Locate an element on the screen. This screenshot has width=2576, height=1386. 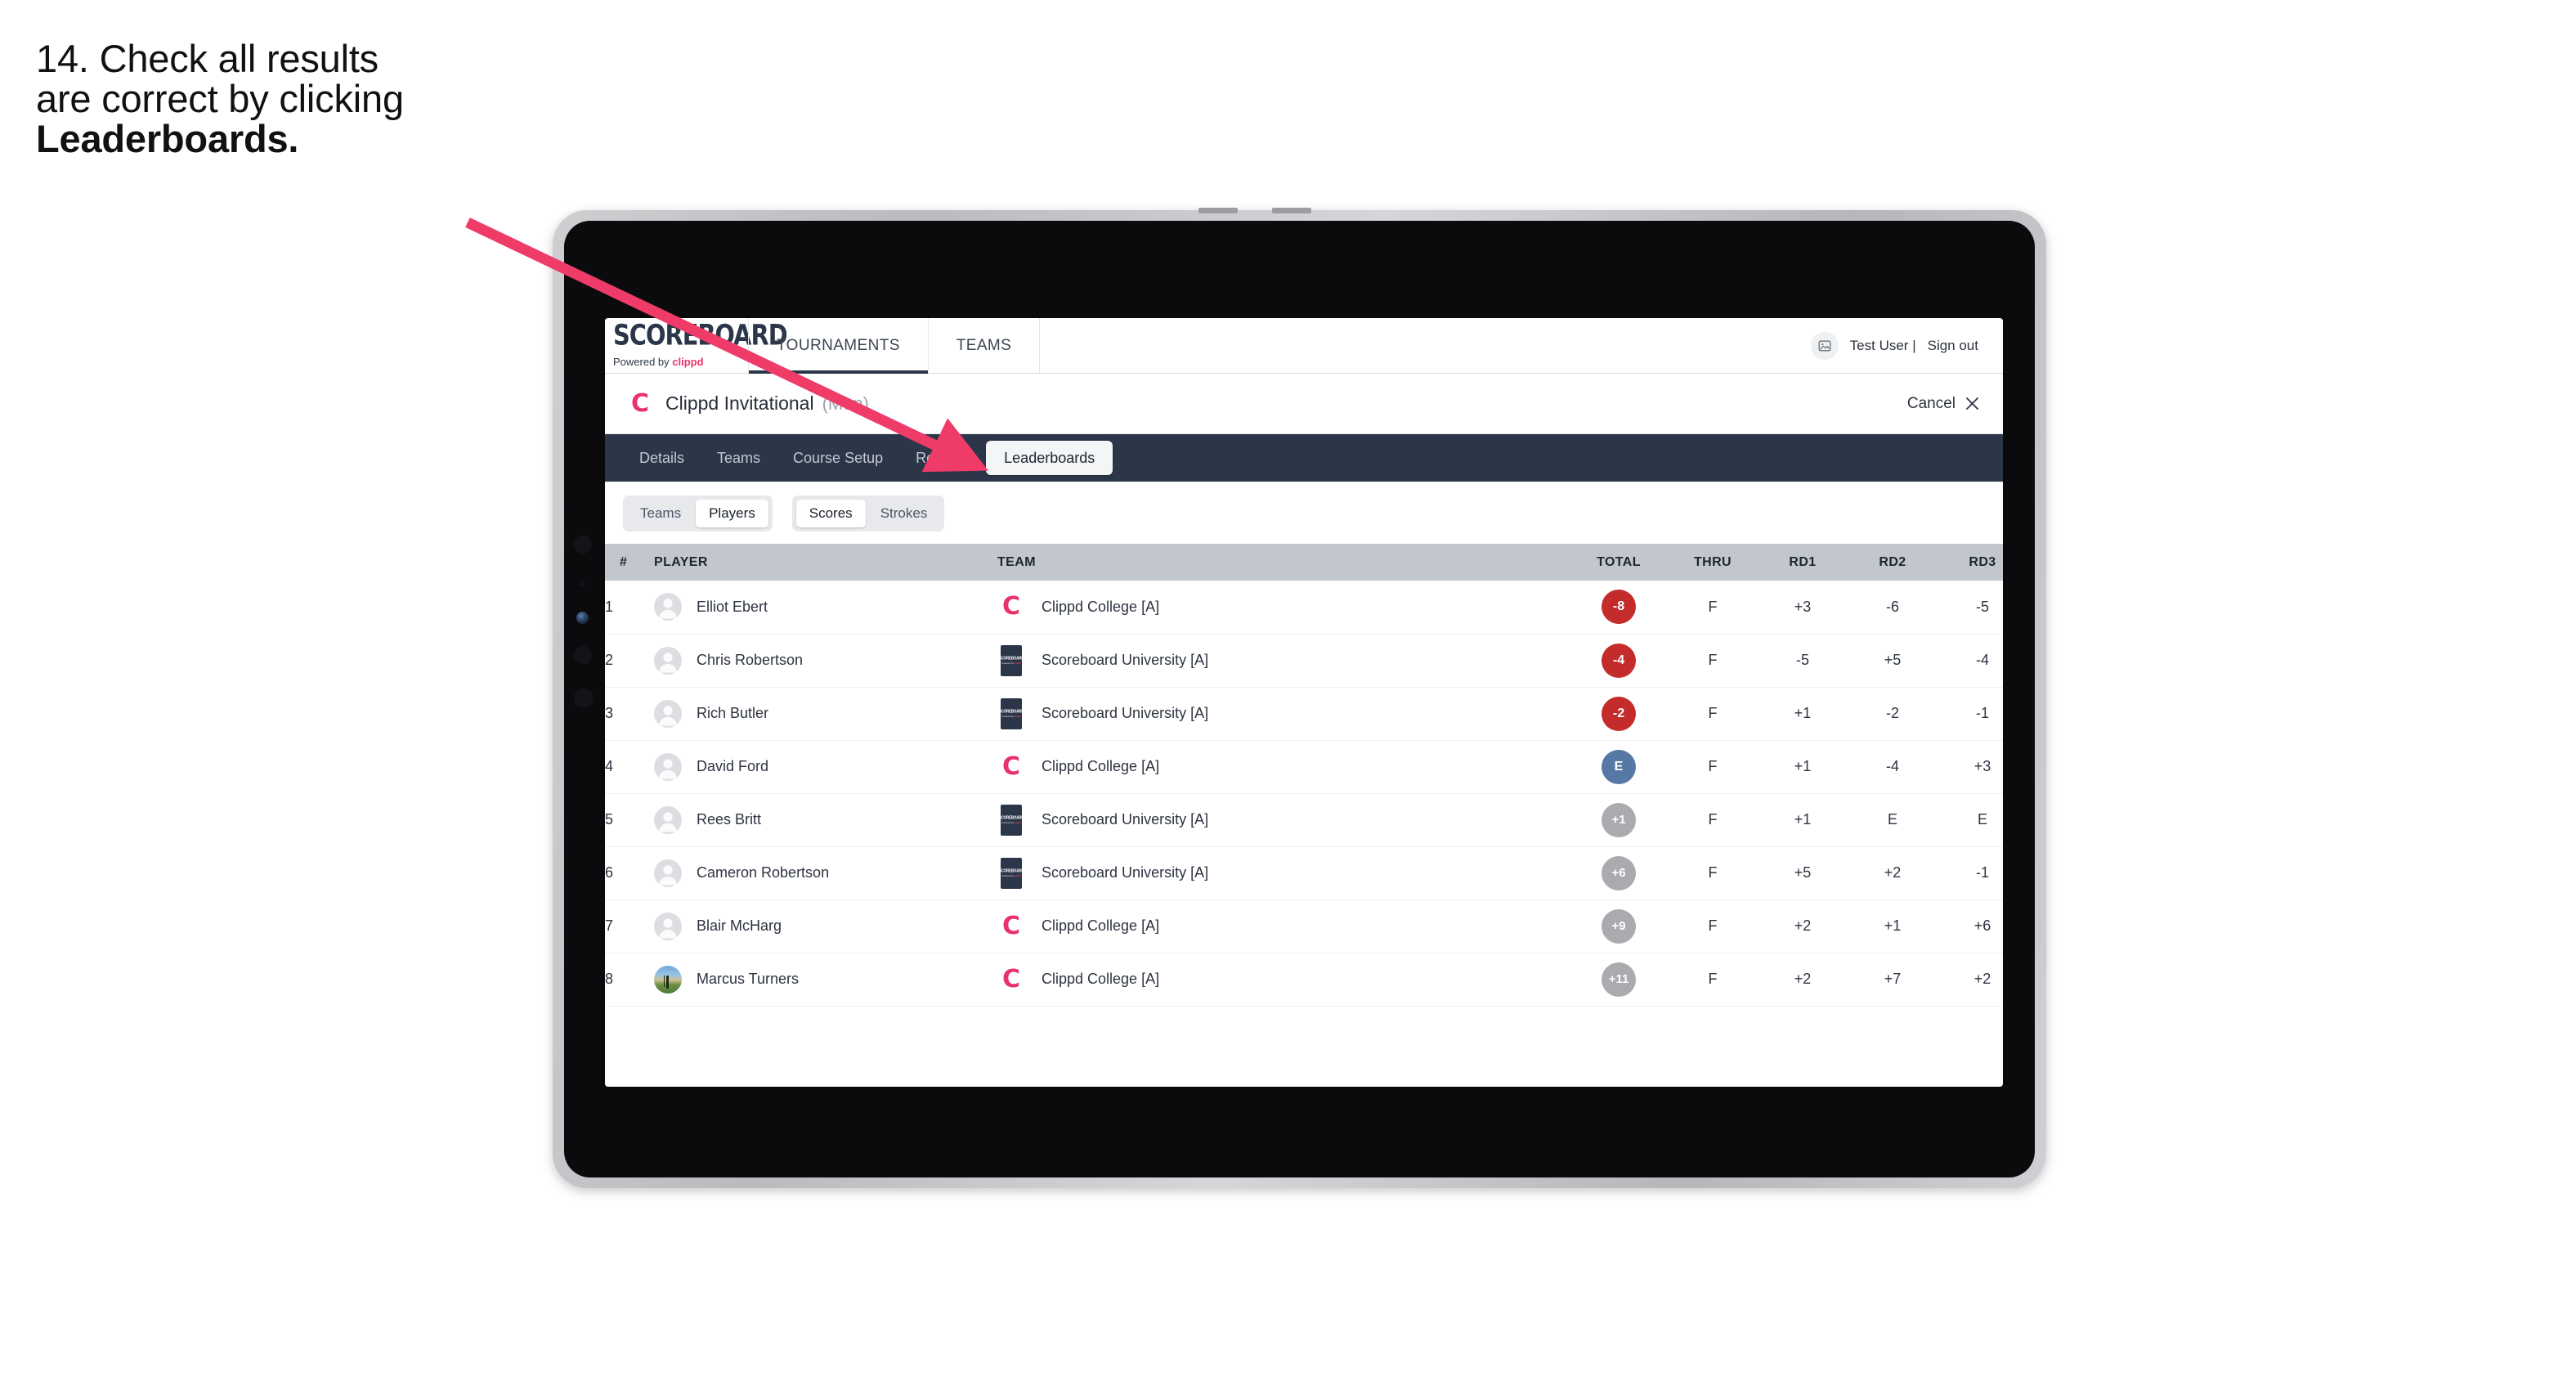
sidebar-item-results: Results is located at coordinates (940, 458).